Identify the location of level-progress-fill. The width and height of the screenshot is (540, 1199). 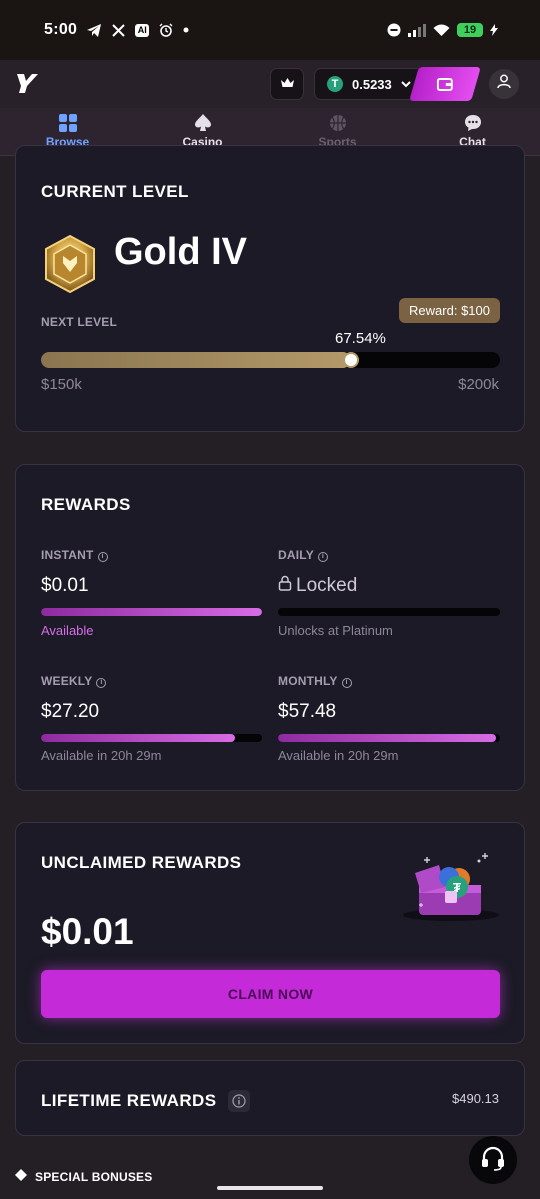
(196, 360).